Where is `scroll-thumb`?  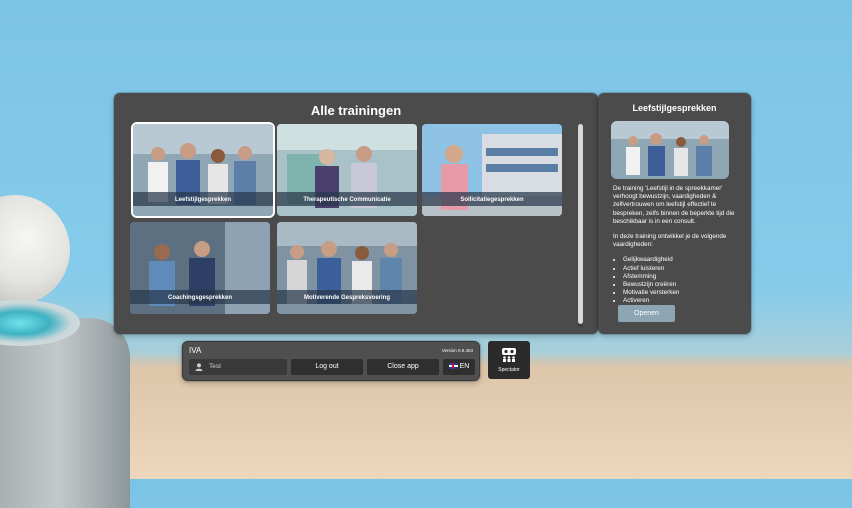
scroll-thumb is located at coordinates (580, 224).